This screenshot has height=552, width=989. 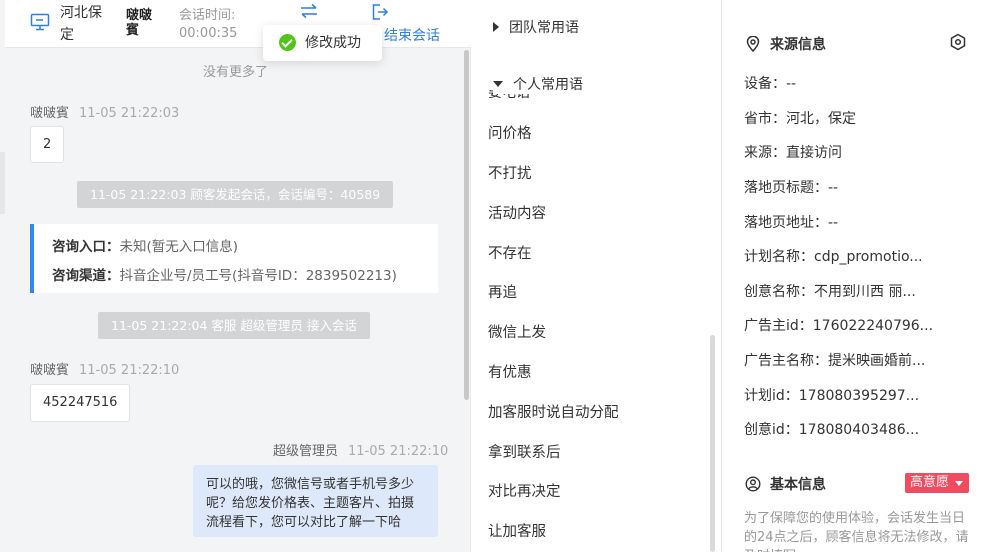 What do you see at coordinates (510, 132) in the screenshot?
I see `phrase-item: 问价格` at bounding box center [510, 132].